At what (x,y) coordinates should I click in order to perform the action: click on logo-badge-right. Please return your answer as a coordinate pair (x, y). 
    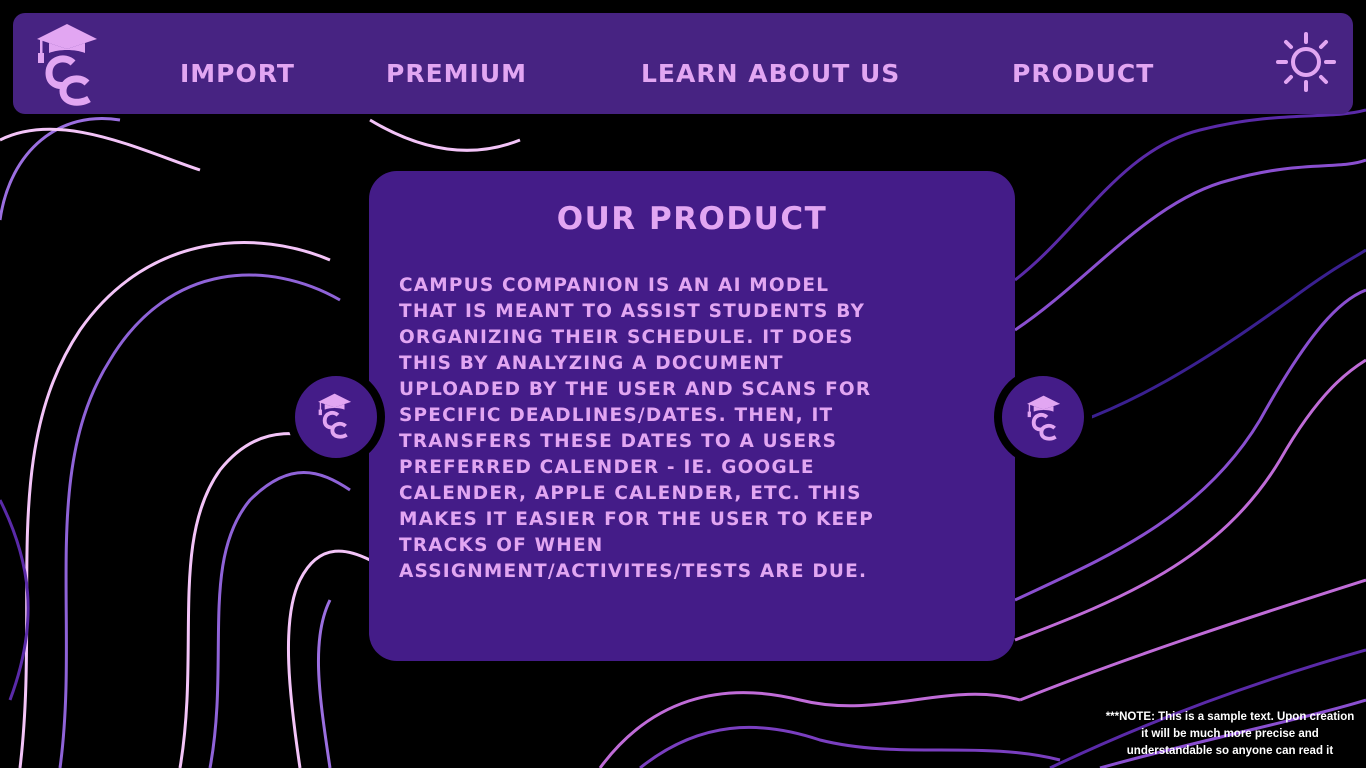
    Looking at the image, I should click on (1043, 417).